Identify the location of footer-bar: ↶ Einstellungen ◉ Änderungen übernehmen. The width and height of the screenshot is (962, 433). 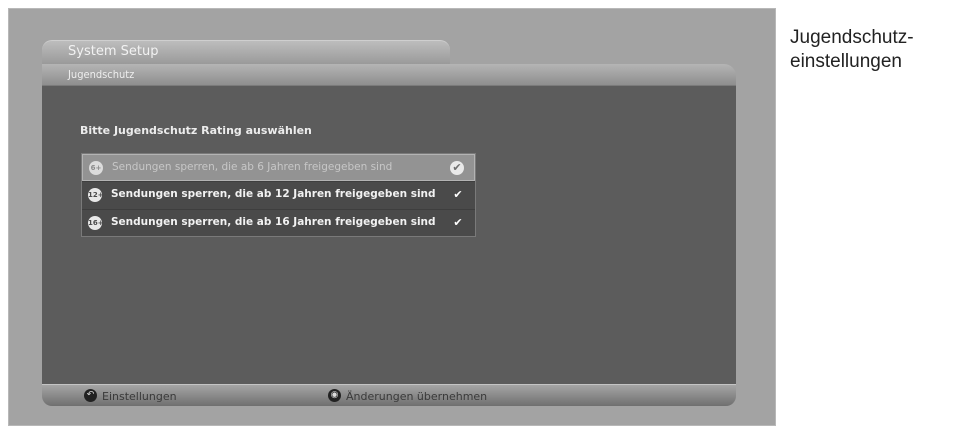
(389, 395).